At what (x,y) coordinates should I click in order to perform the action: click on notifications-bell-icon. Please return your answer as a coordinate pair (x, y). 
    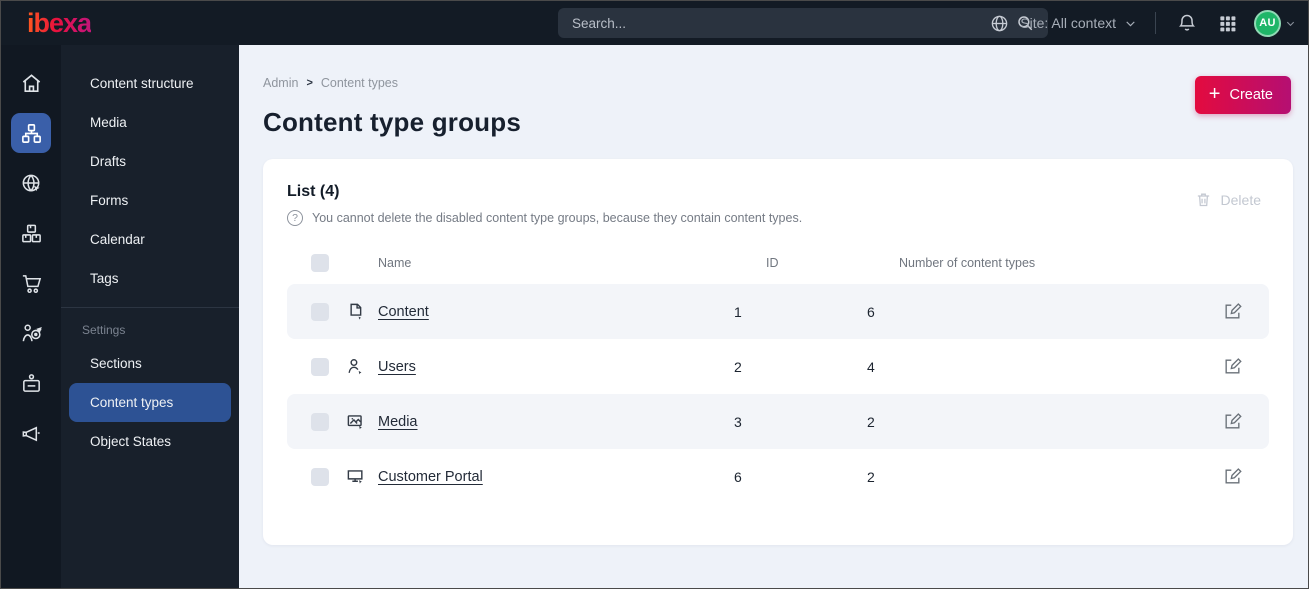
    Looking at the image, I should click on (1187, 23).